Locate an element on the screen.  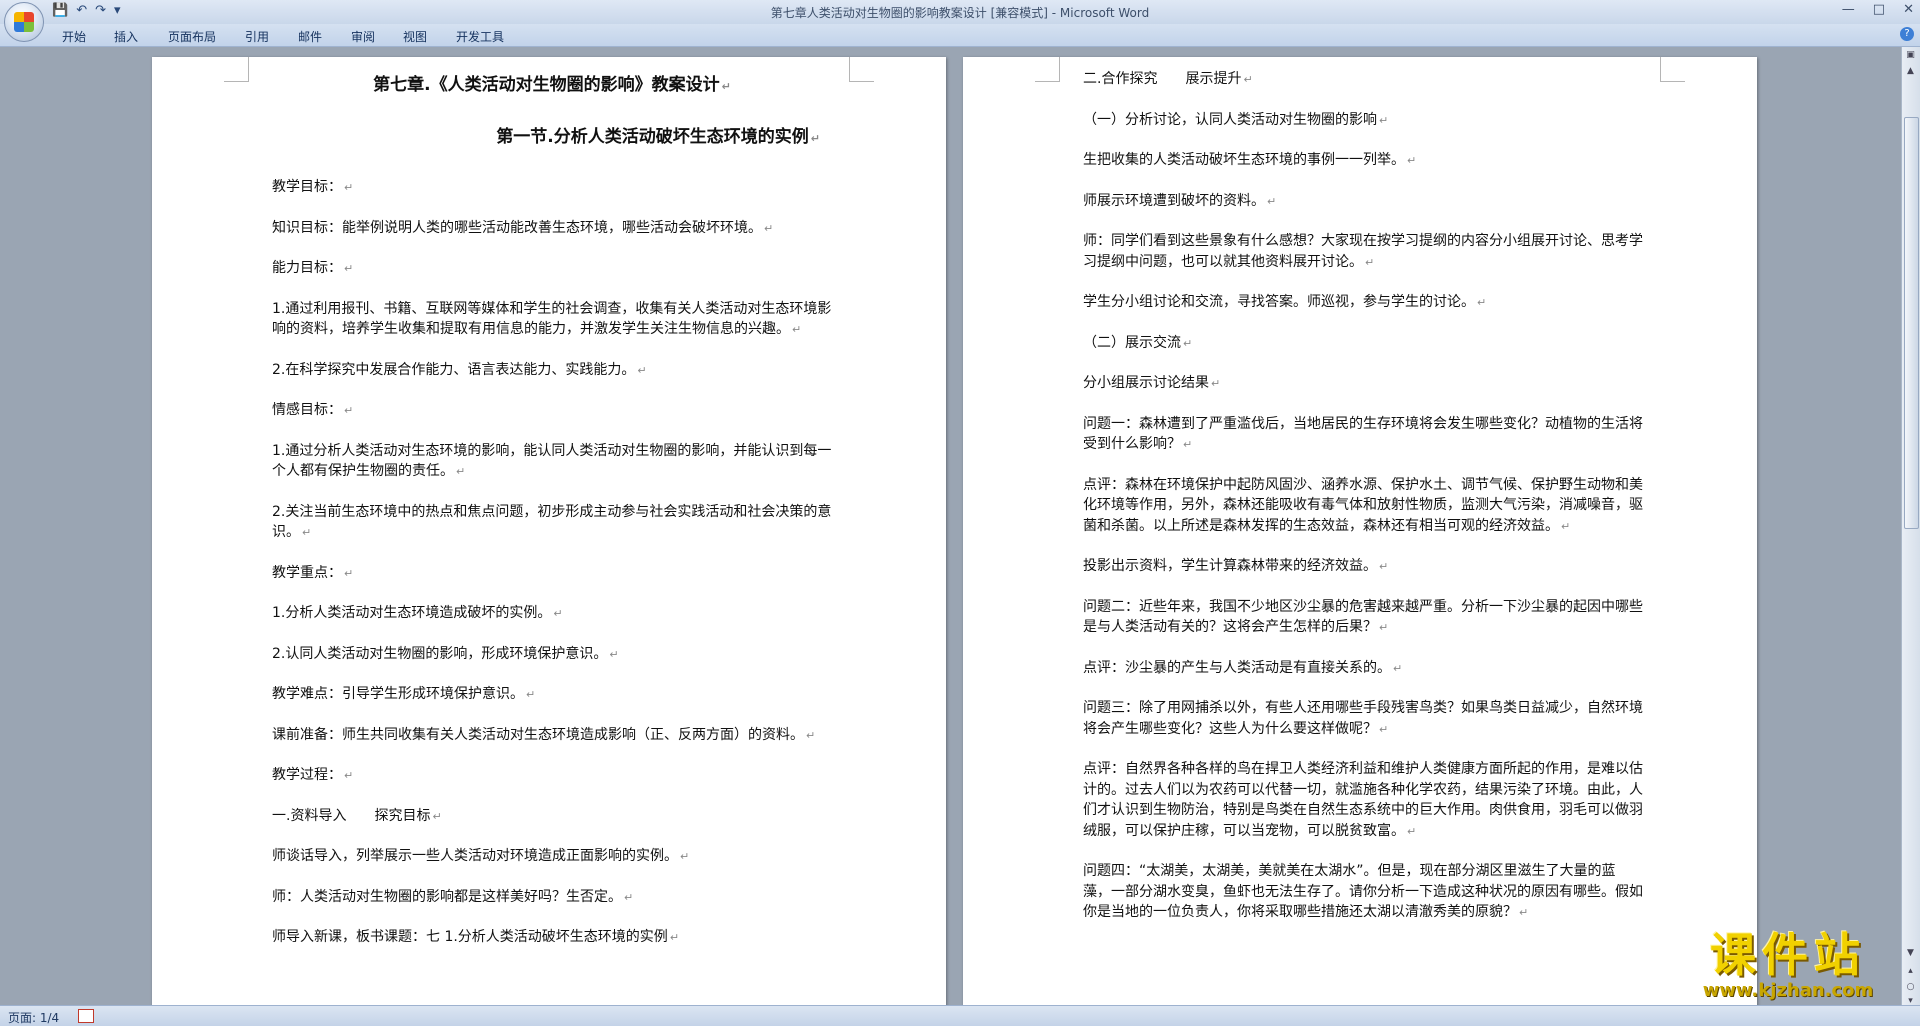
paragraph: 能力目标： ↵ is located at coordinates (552, 269).